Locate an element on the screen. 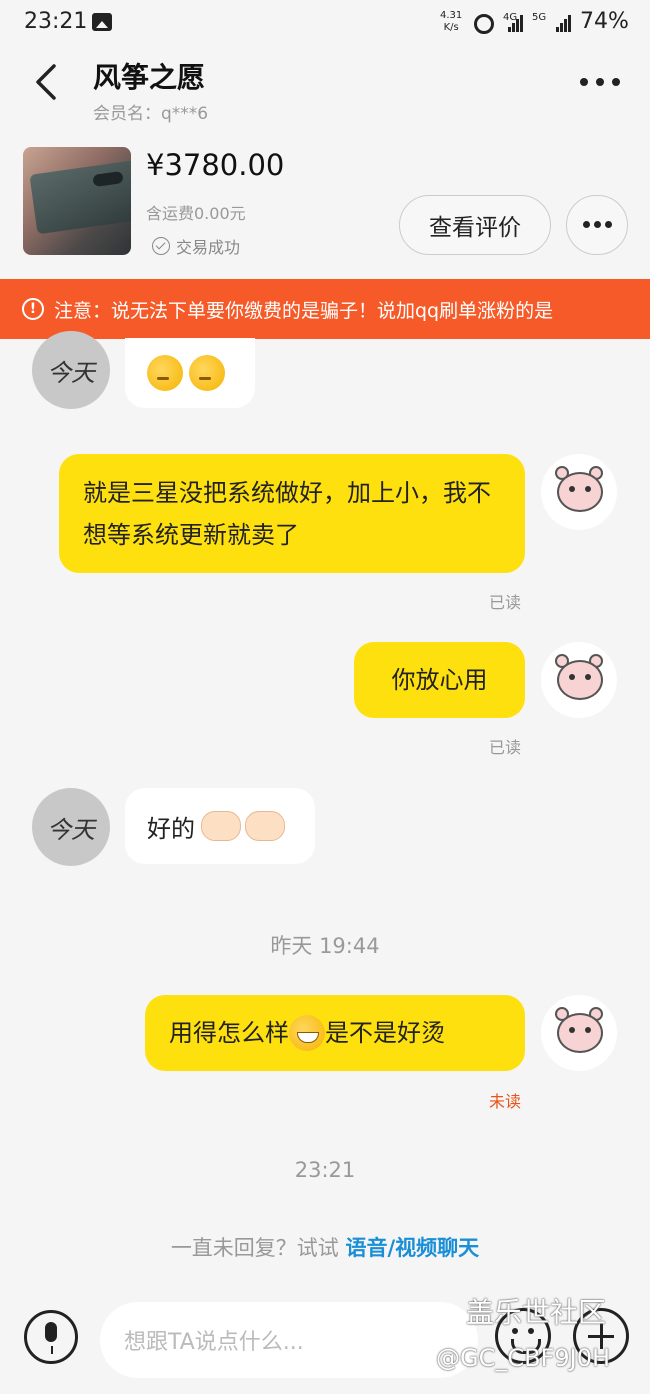 Image resolution: width=650 pixels, height=1394 pixels. microphone-icon is located at coordinates (51, 1337).